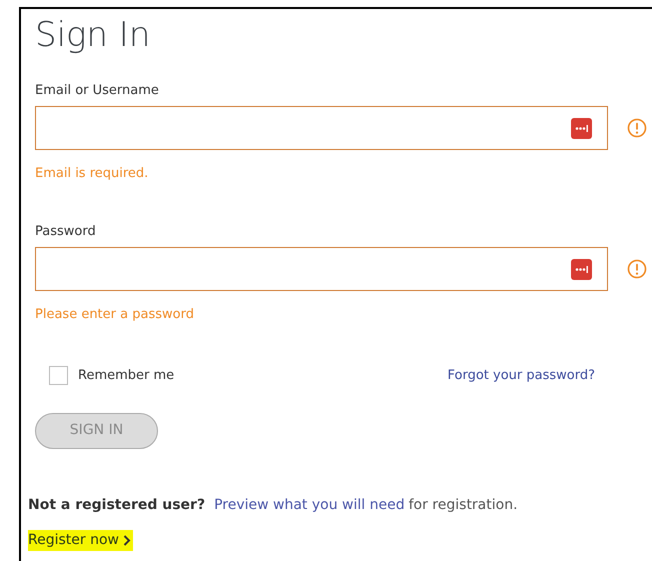 The height and width of the screenshot is (561, 652). Describe the element at coordinates (521, 376) in the screenshot. I see `forgot-password-link: Forgot your password?` at that location.